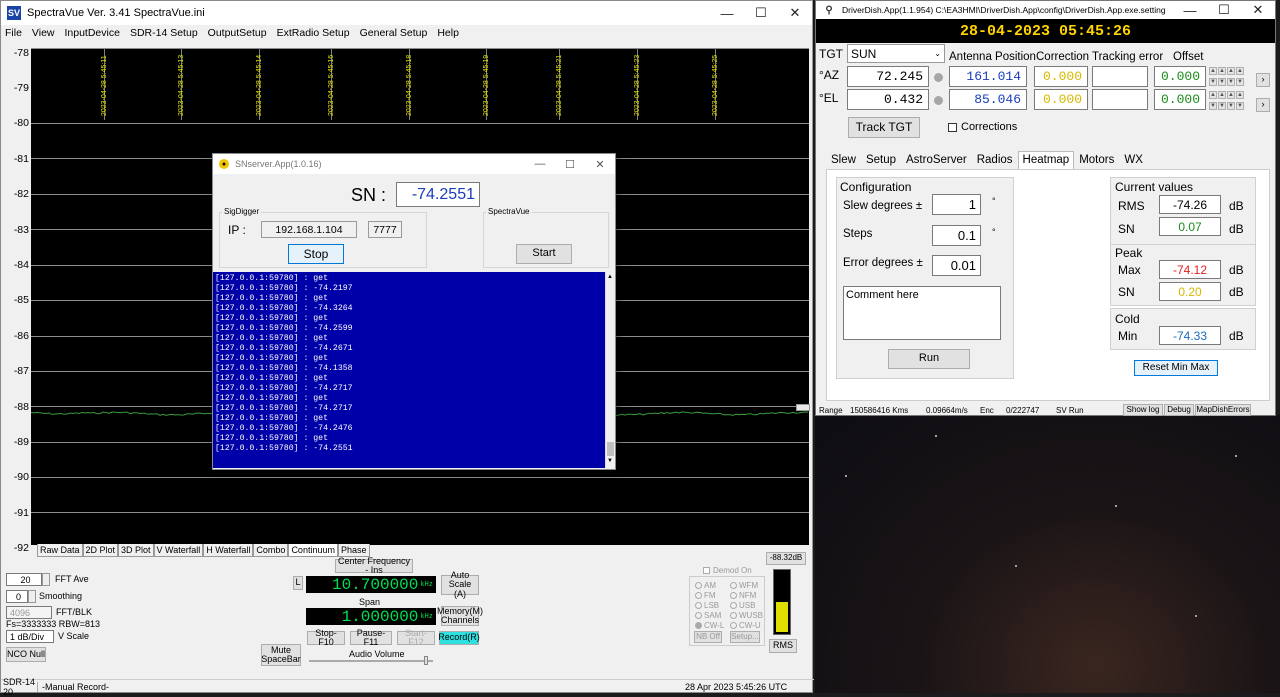 The width and height of the screenshot is (1280, 697). What do you see at coordinates (610, 277) in the screenshot?
I see `scroll-up-icon: ▲` at bounding box center [610, 277].